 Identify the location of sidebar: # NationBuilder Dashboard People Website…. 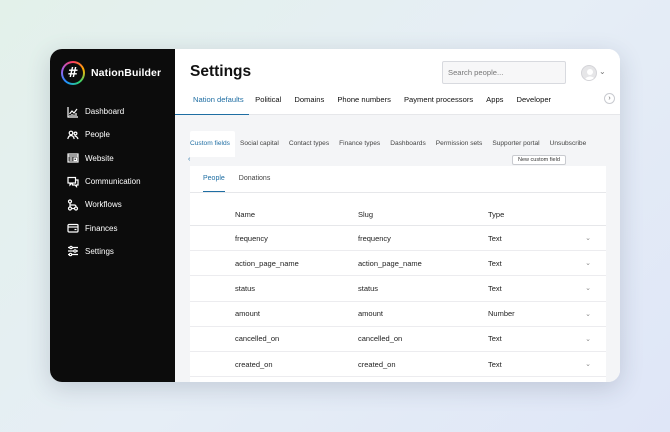
(112, 215).